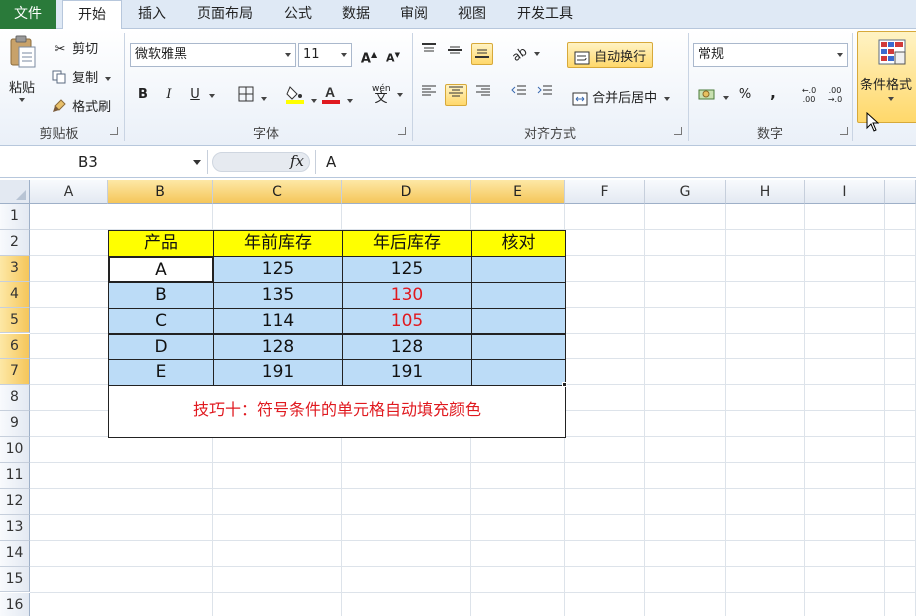 The height and width of the screenshot is (616, 916). I want to click on orientation-button: ab, so click(525, 53).